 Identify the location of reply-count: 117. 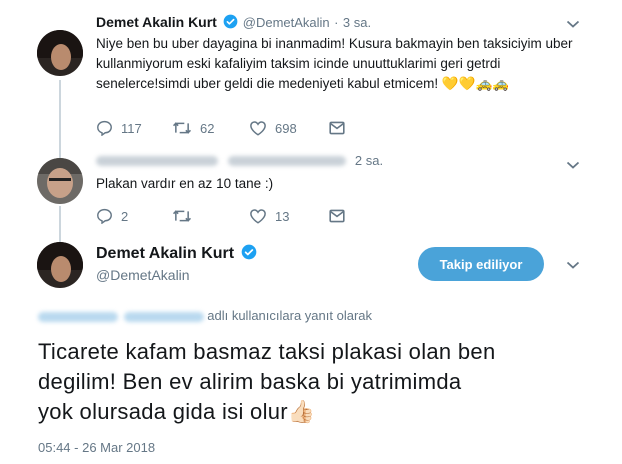
(131, 128).